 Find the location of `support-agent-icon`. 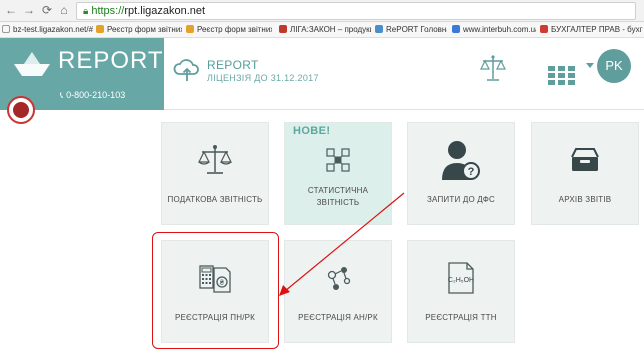

support-agent-icon is located at coordinates (21, 110).